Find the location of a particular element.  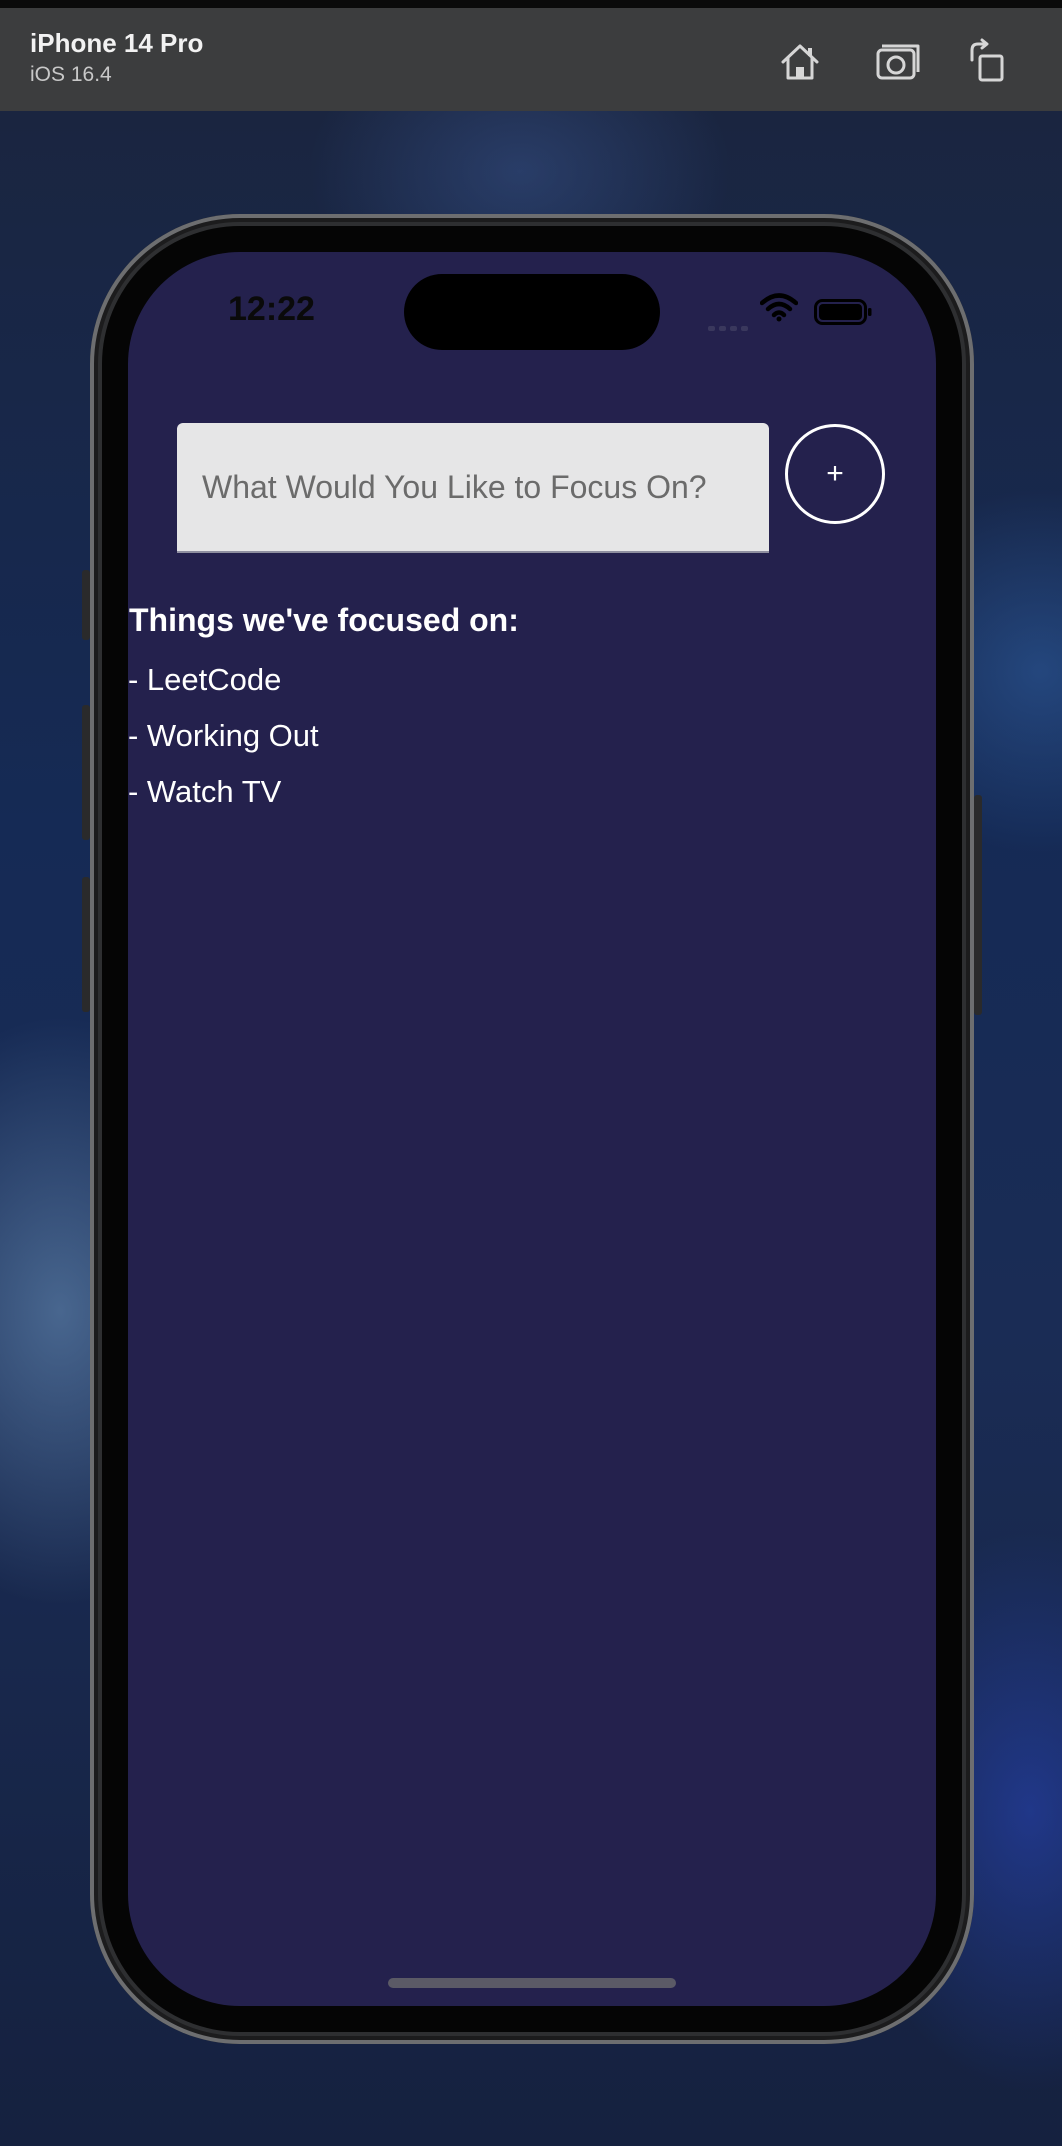

simulator-toolbar: iPhone 14 Pro iOS 16.4 is located at coordinates (531, 55).